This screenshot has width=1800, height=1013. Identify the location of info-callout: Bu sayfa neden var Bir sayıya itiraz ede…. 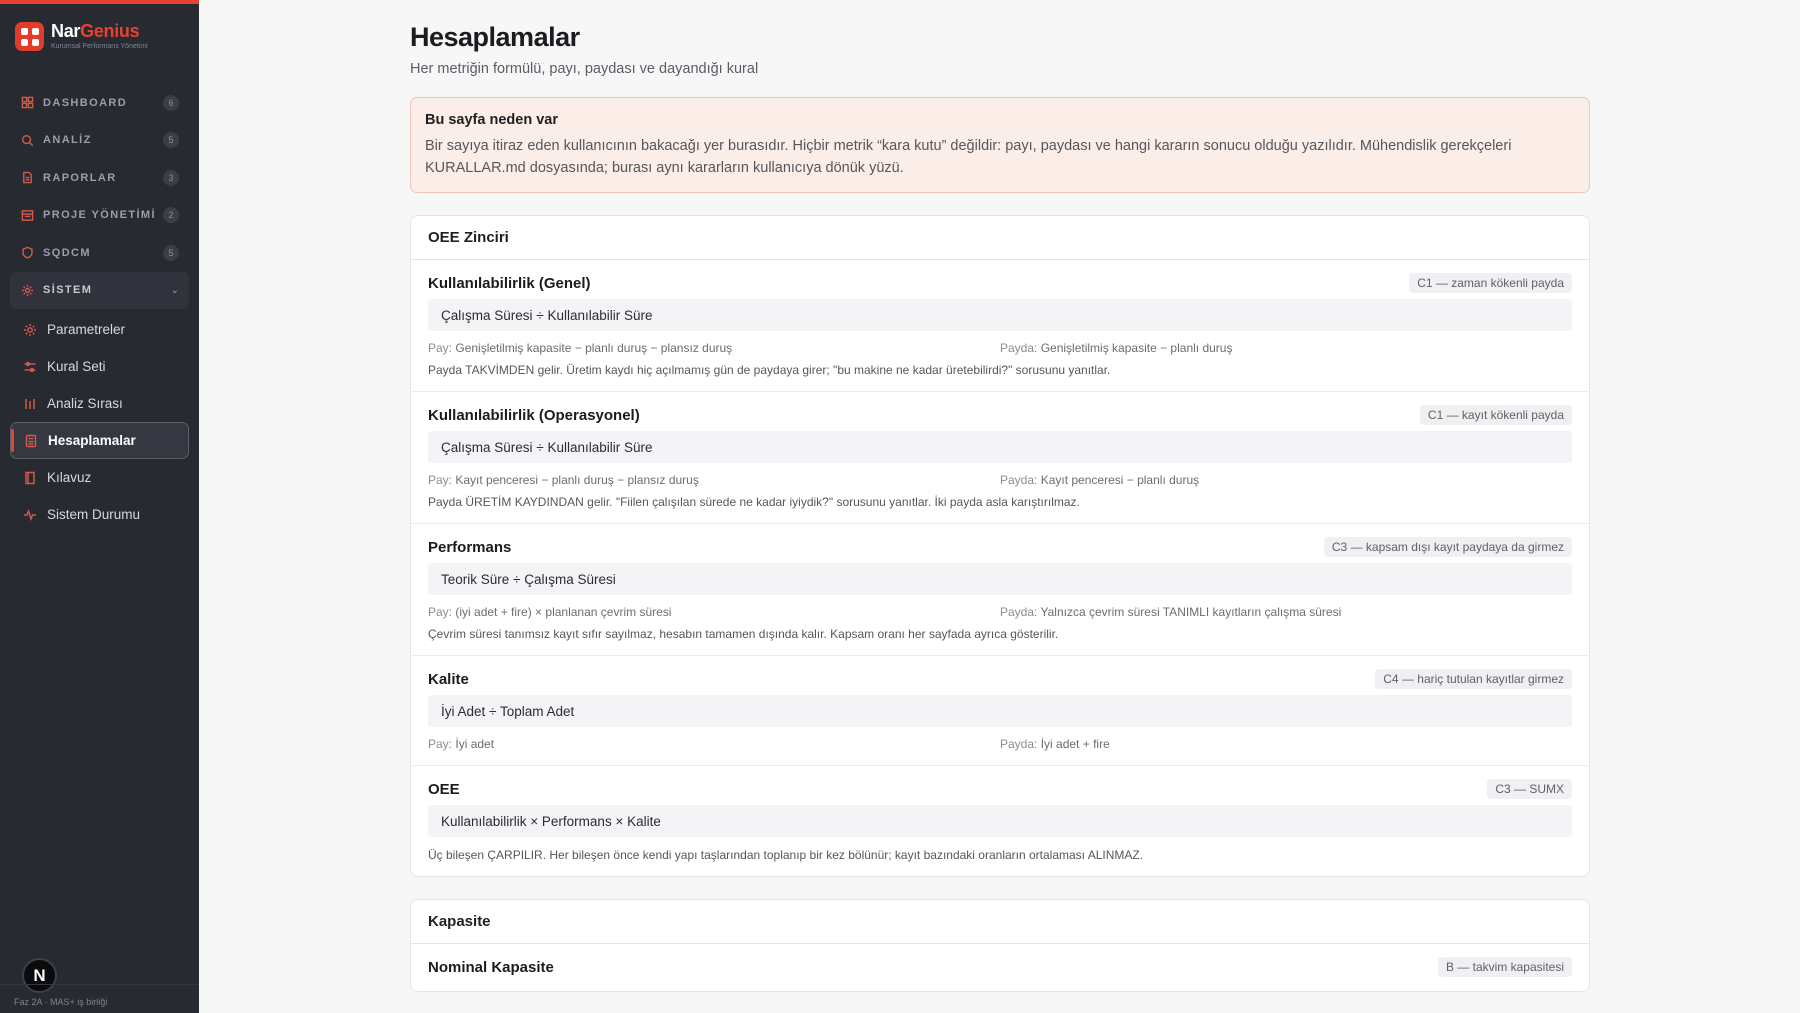
(1000, 145).